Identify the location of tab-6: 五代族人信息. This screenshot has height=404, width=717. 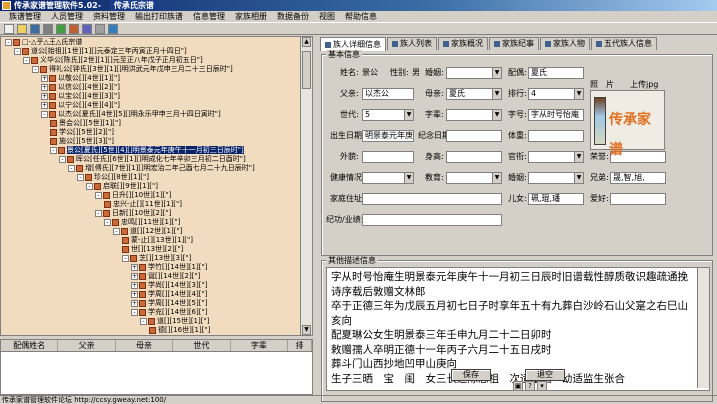
(624, 43).